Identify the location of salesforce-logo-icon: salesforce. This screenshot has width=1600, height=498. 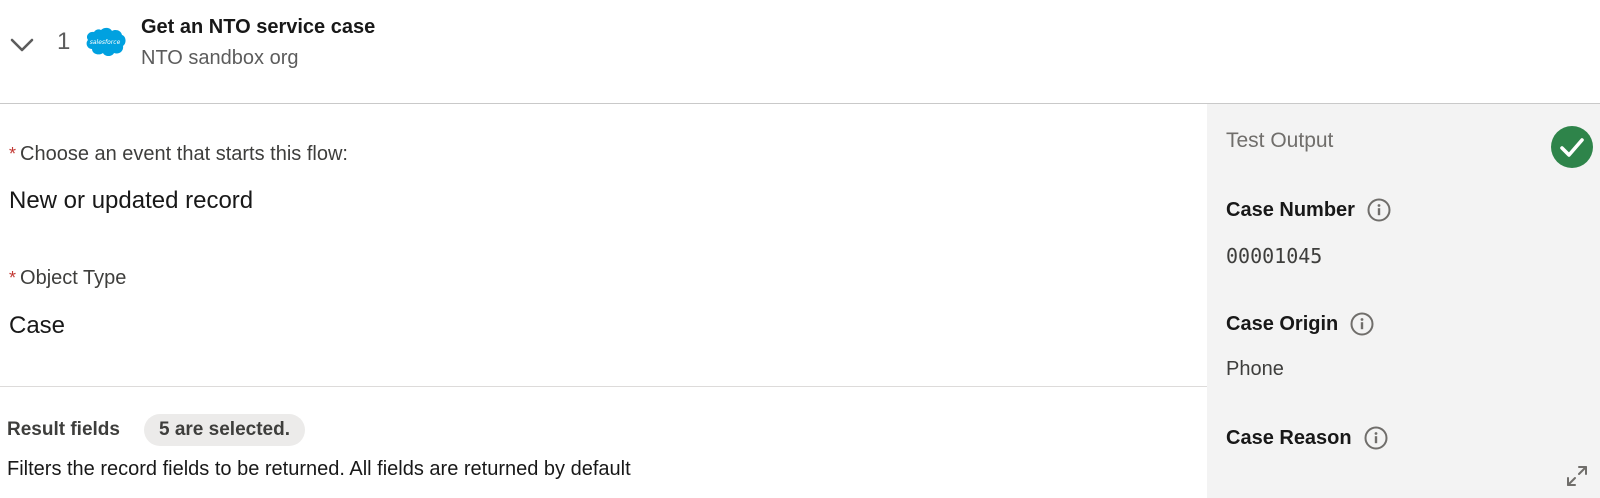
(106, 41).